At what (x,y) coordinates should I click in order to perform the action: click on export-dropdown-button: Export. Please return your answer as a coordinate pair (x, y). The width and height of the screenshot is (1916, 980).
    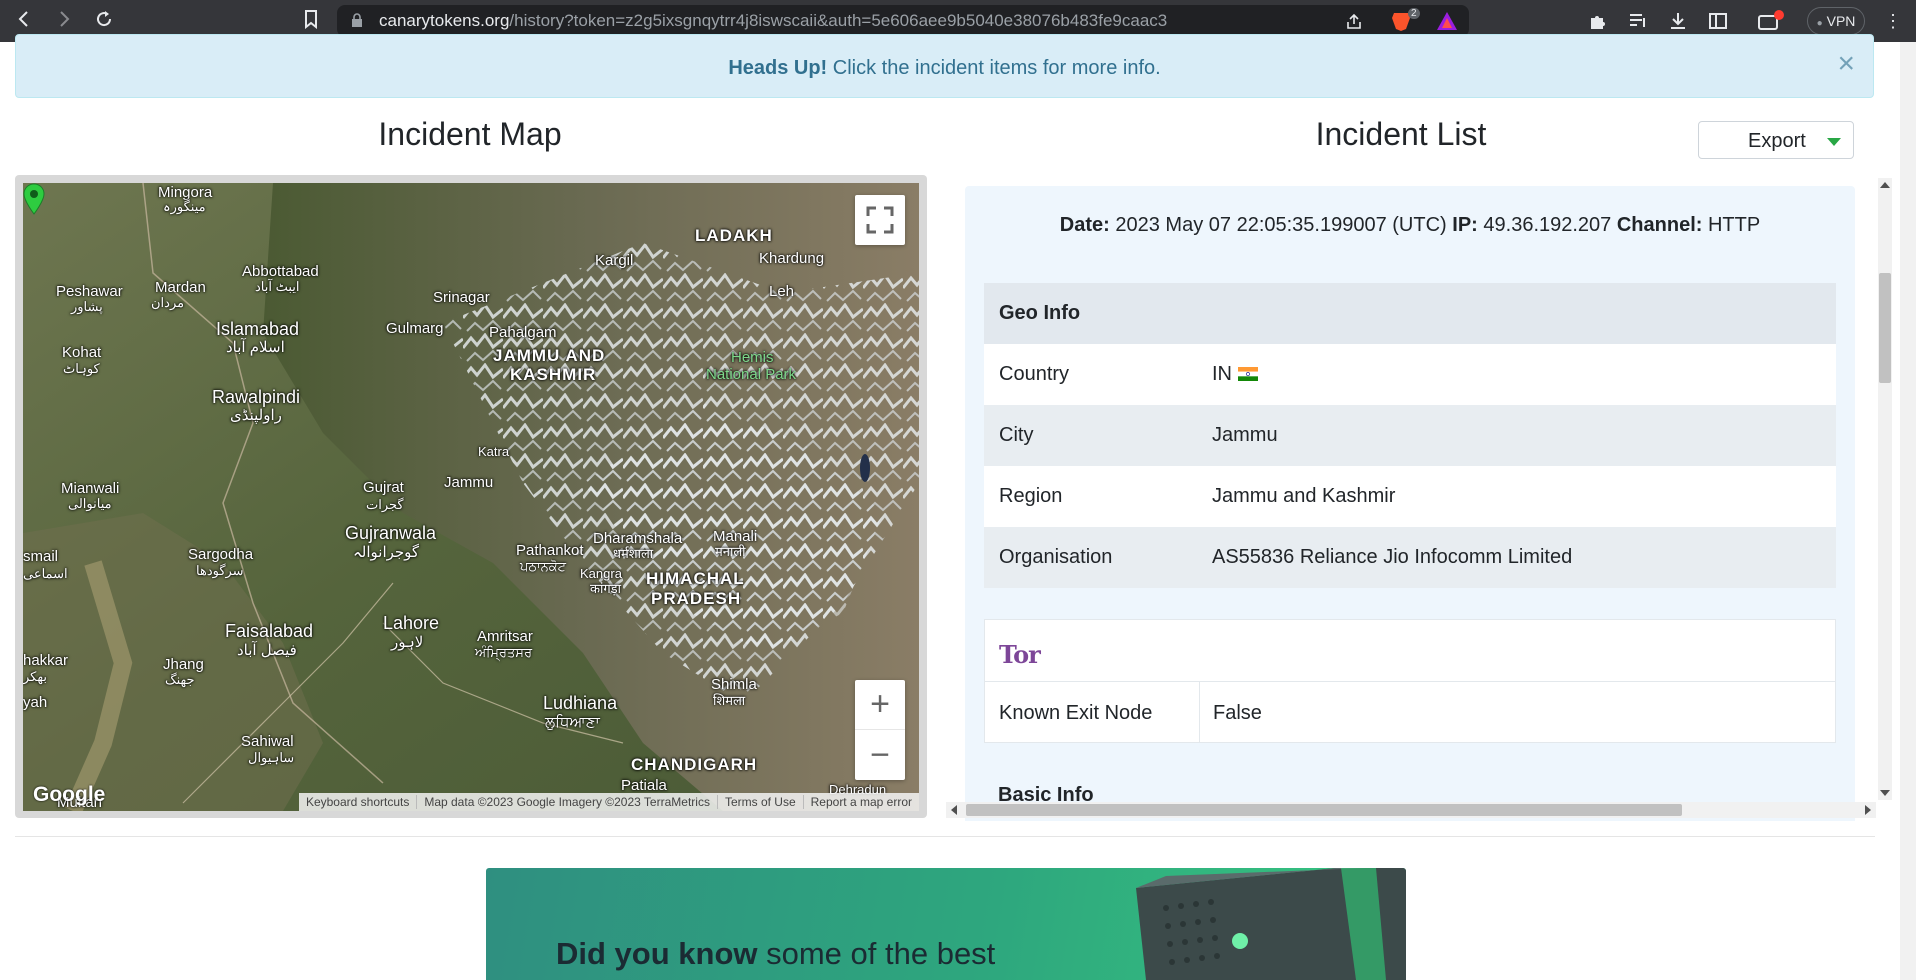
    Looking at the image, I should click on (1776, 140).